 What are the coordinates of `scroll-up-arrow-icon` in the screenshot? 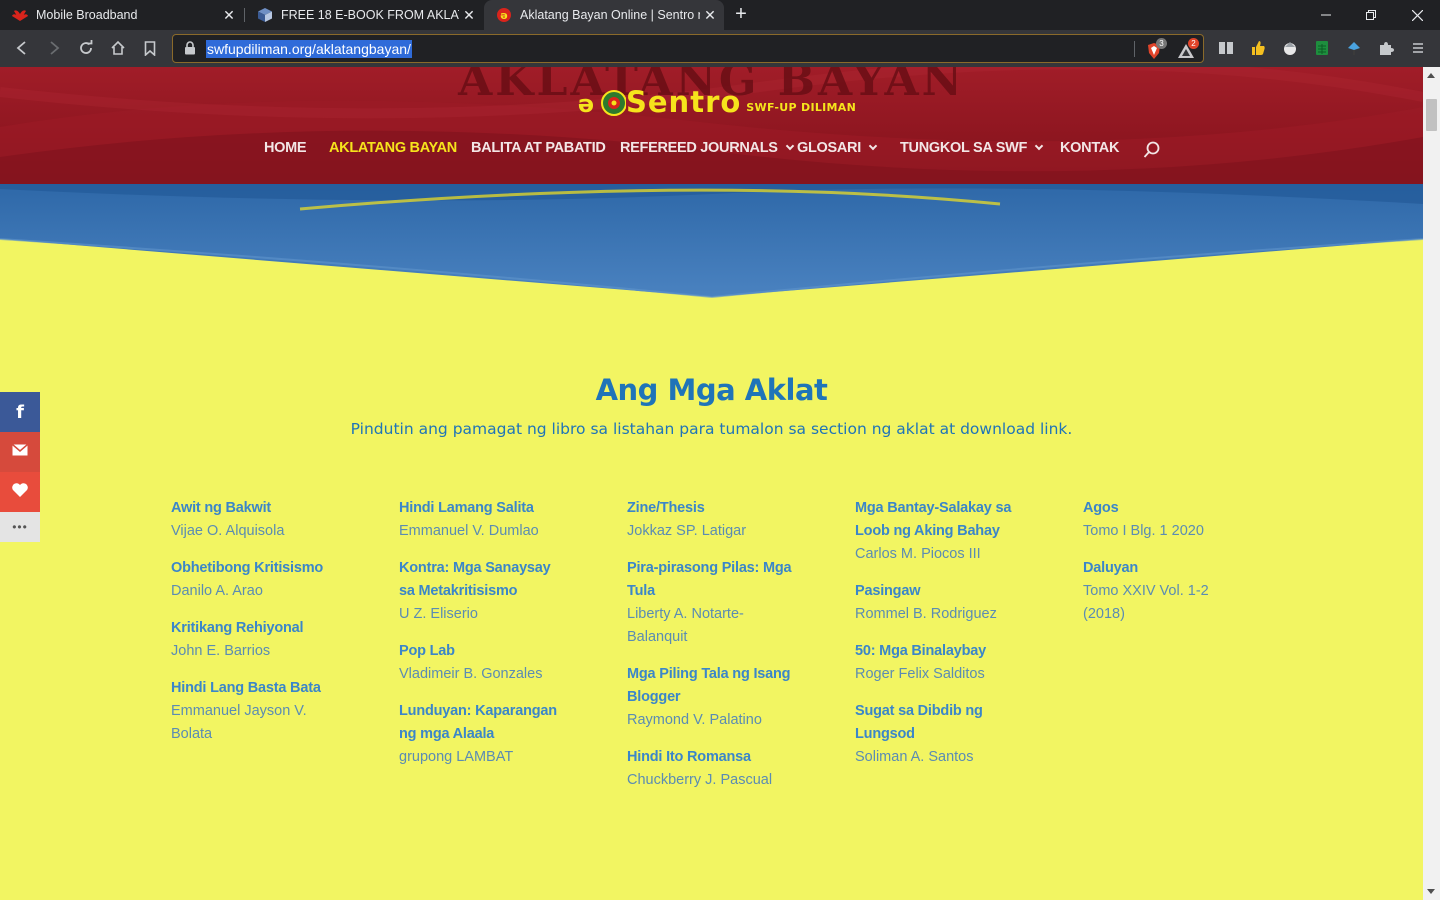 It's located at (1431, 75).